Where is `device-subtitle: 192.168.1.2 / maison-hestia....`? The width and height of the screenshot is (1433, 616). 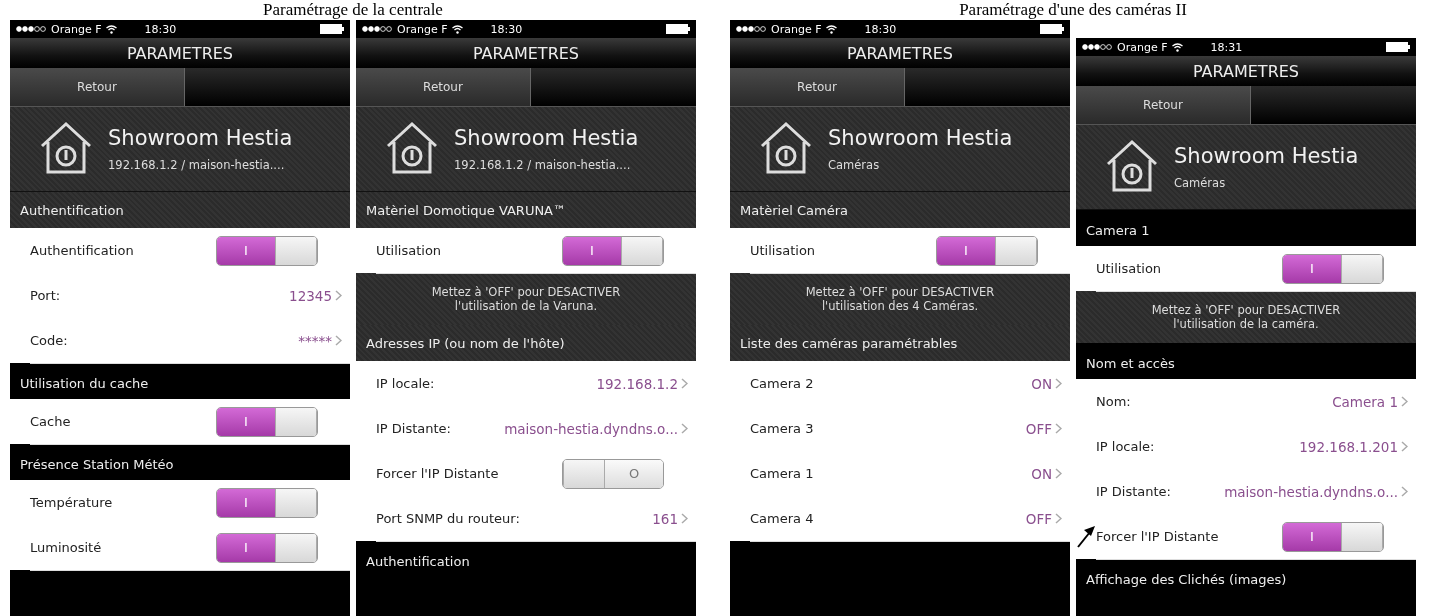
device-subtitle: 192.168.1.2 / maison-hestia.... is located at coordinates (543, 165).